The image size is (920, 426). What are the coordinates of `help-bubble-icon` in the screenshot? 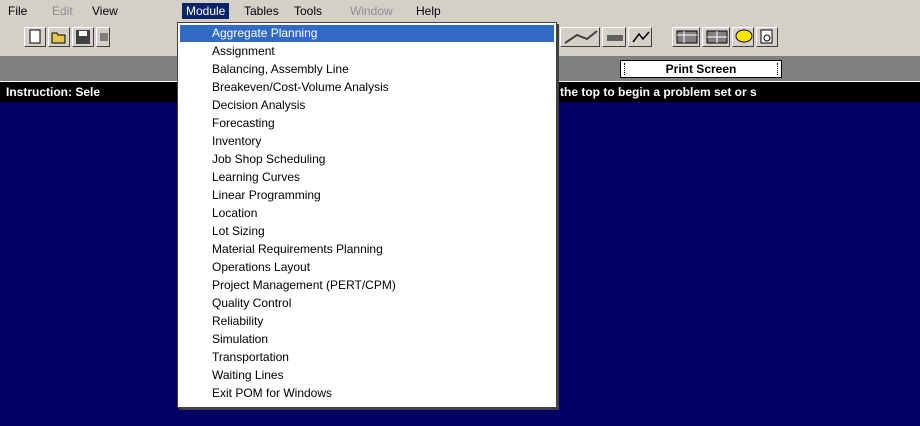 It's located at (744, 36).